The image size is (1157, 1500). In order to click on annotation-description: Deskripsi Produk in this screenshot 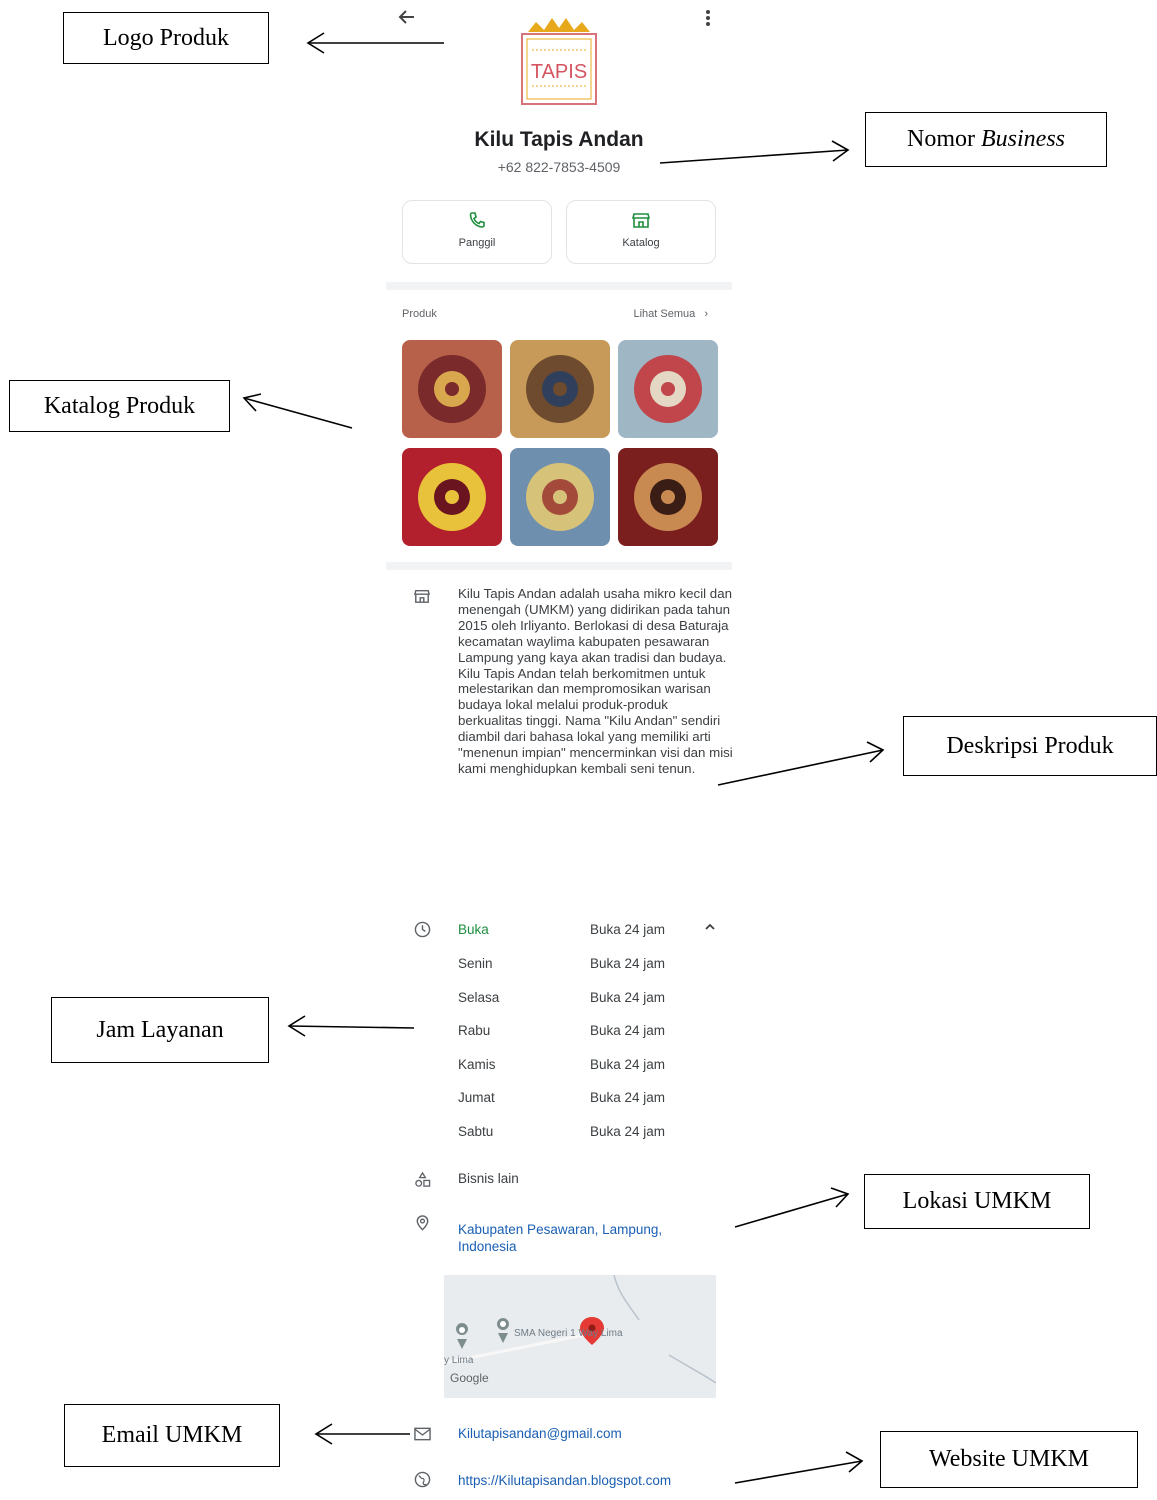, I will do `click(1030, 746)`.